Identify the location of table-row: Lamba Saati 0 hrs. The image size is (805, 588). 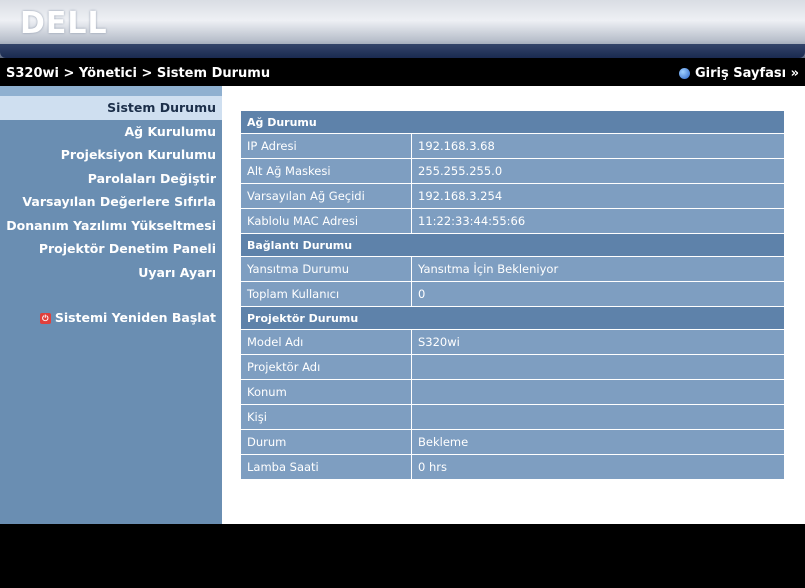
(512, 467).